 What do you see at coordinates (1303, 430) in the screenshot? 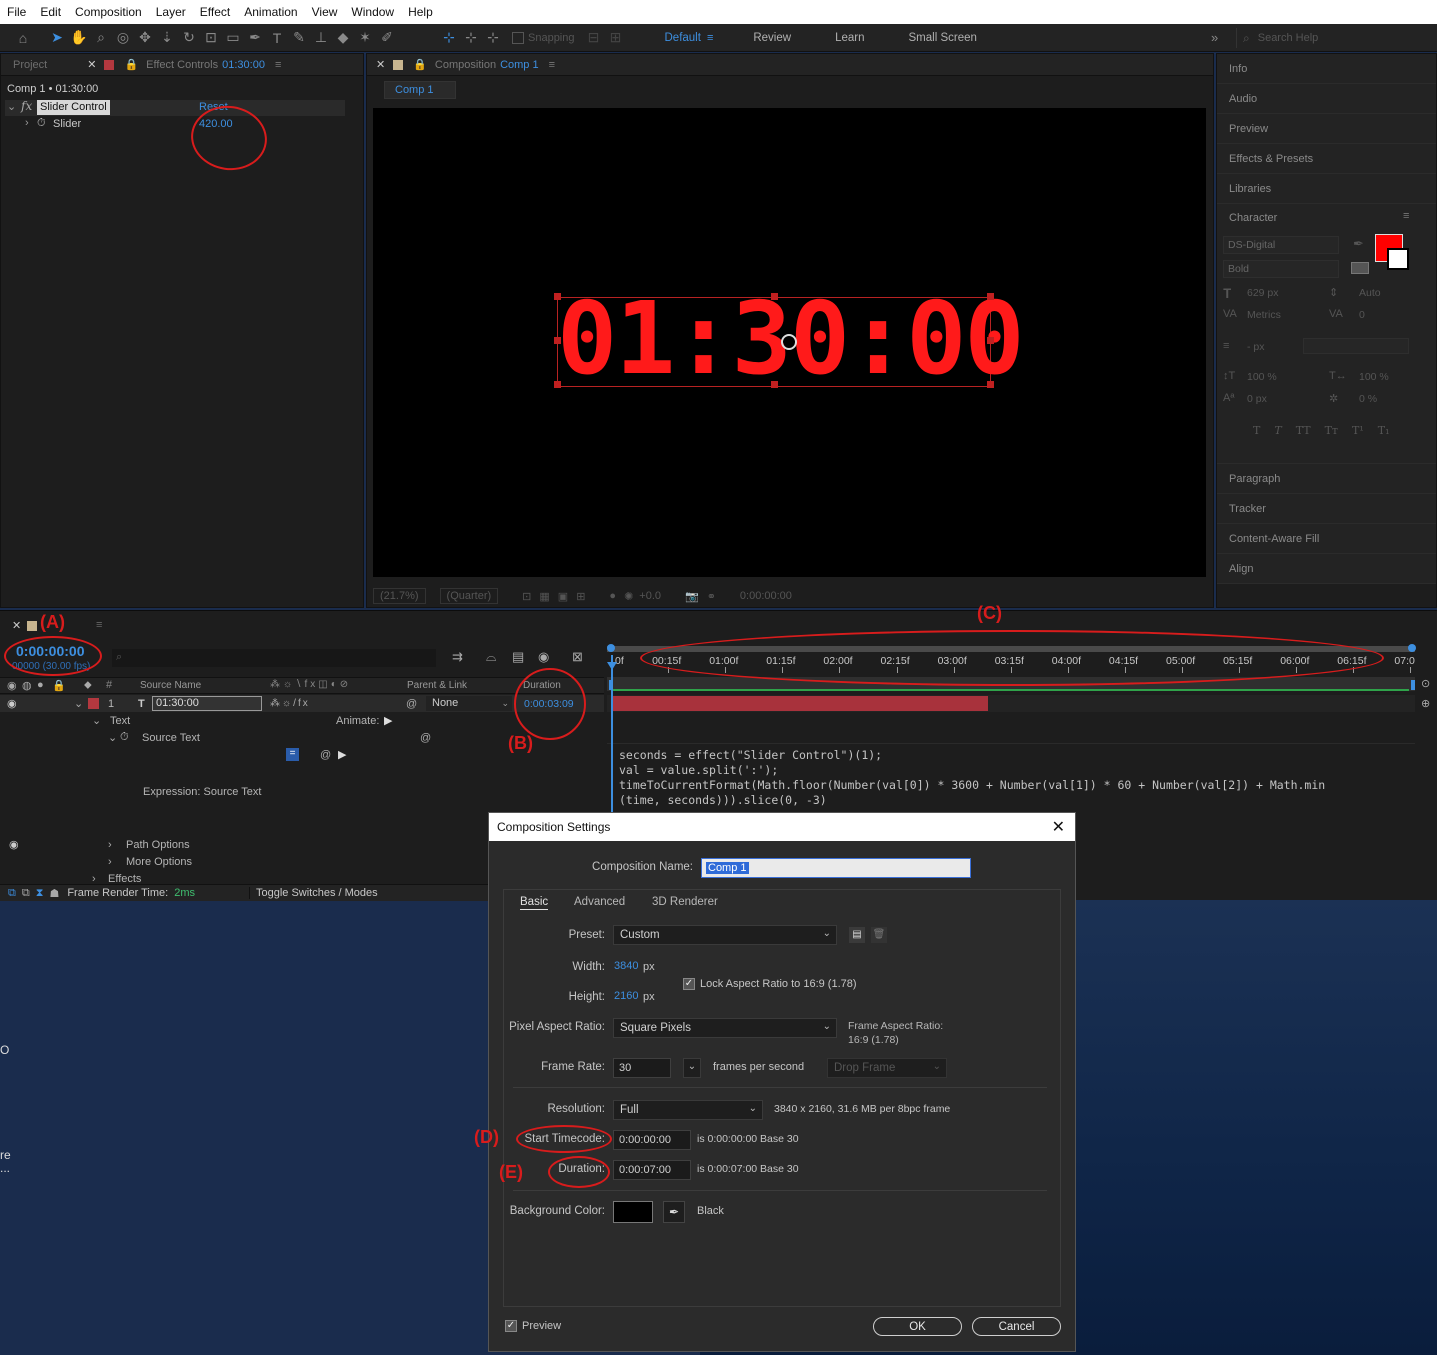
I see `all-caps-icon: TT` at bounding box center [1303, 430].